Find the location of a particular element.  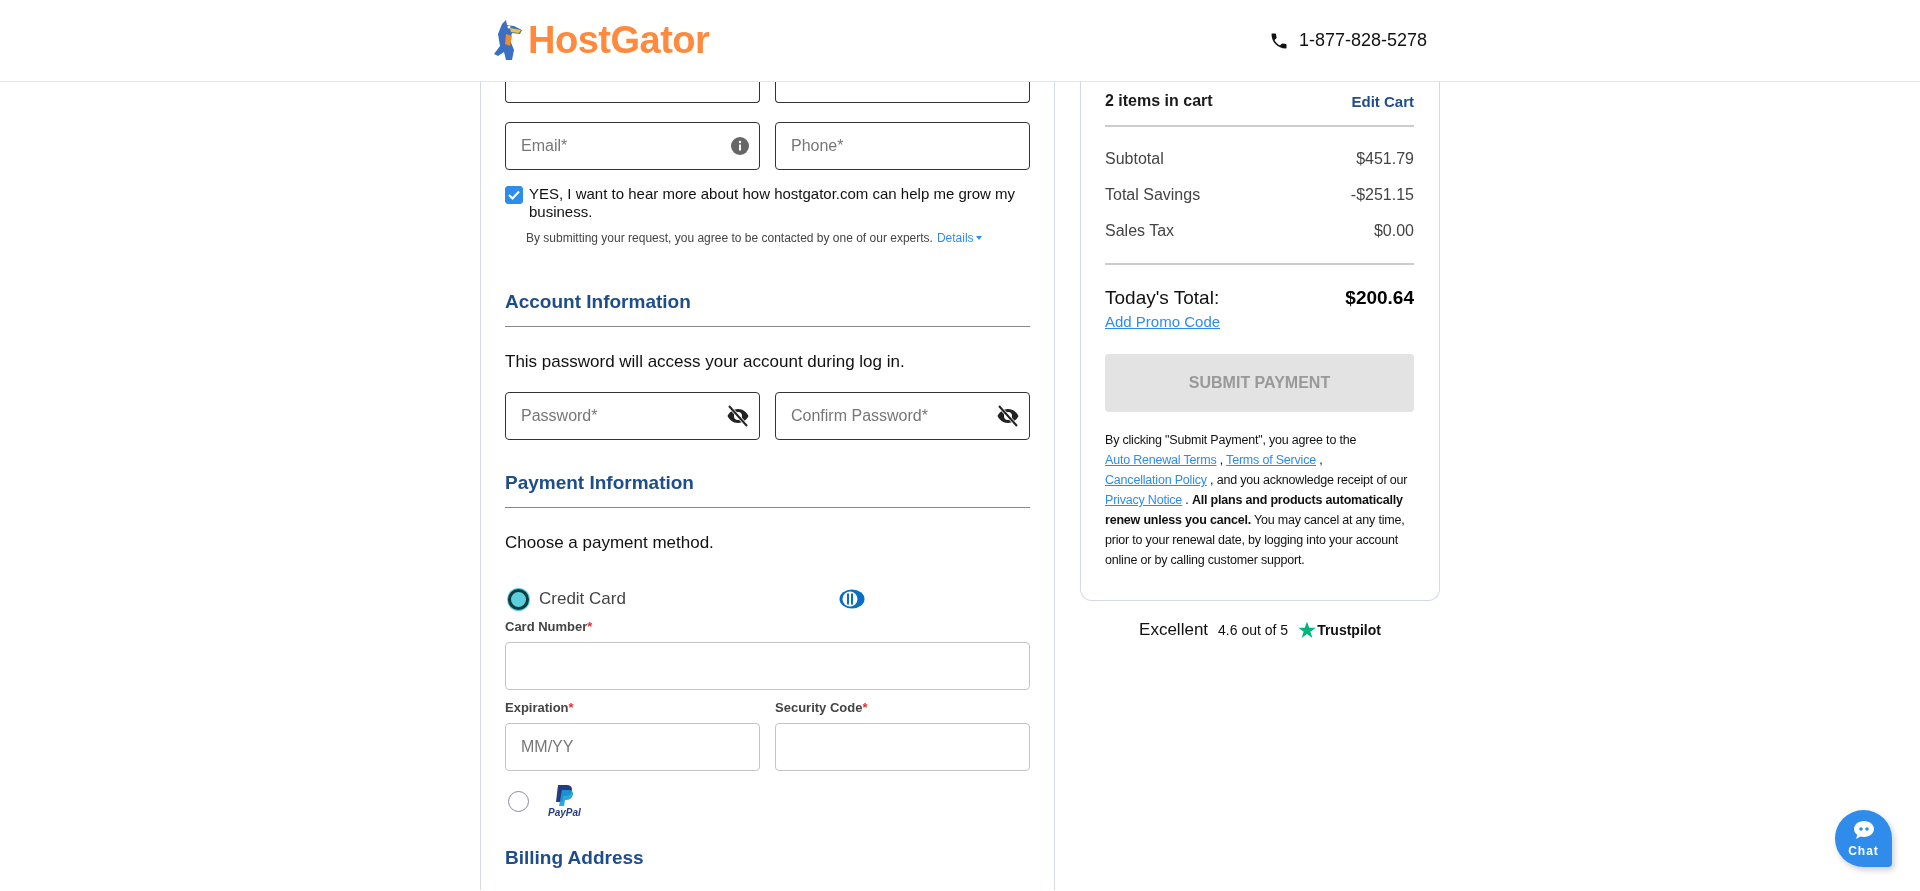

cart-title: 2 items in cart is located at coordinates (1159, 101).